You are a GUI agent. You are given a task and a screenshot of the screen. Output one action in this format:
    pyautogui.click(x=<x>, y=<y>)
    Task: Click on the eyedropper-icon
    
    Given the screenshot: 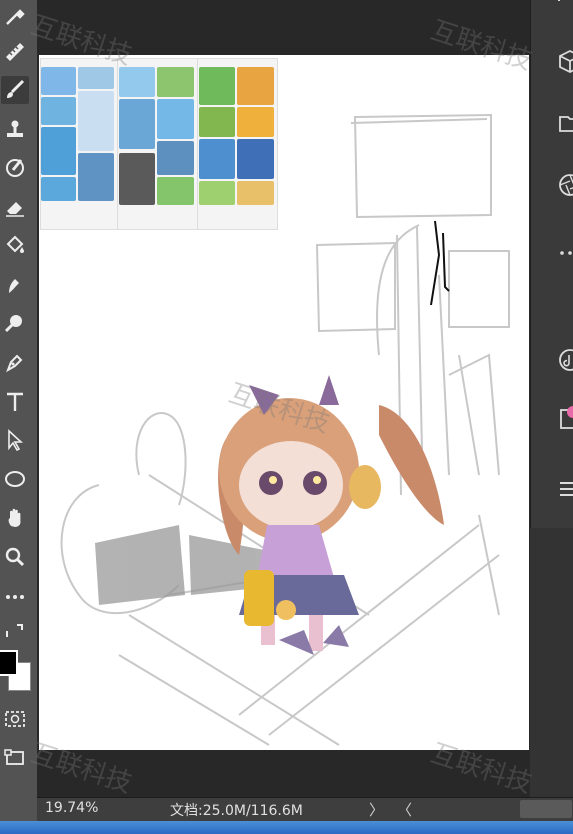 What is the action you would take?
    pyautogui.click(x=15, y=16)
    